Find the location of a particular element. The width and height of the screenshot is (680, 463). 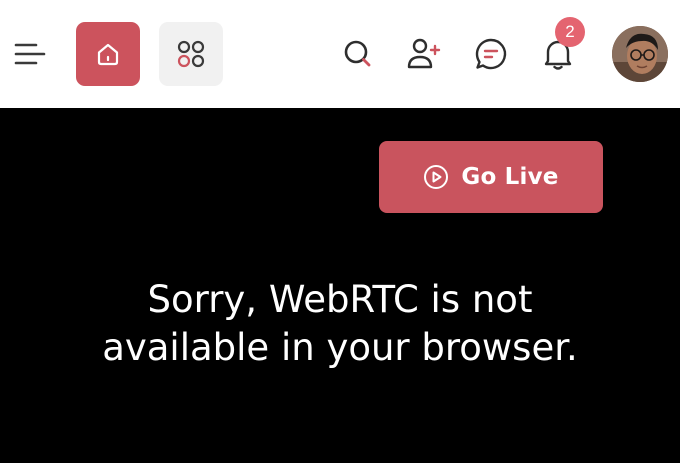

home-icon is located at coordinates (108, 54).